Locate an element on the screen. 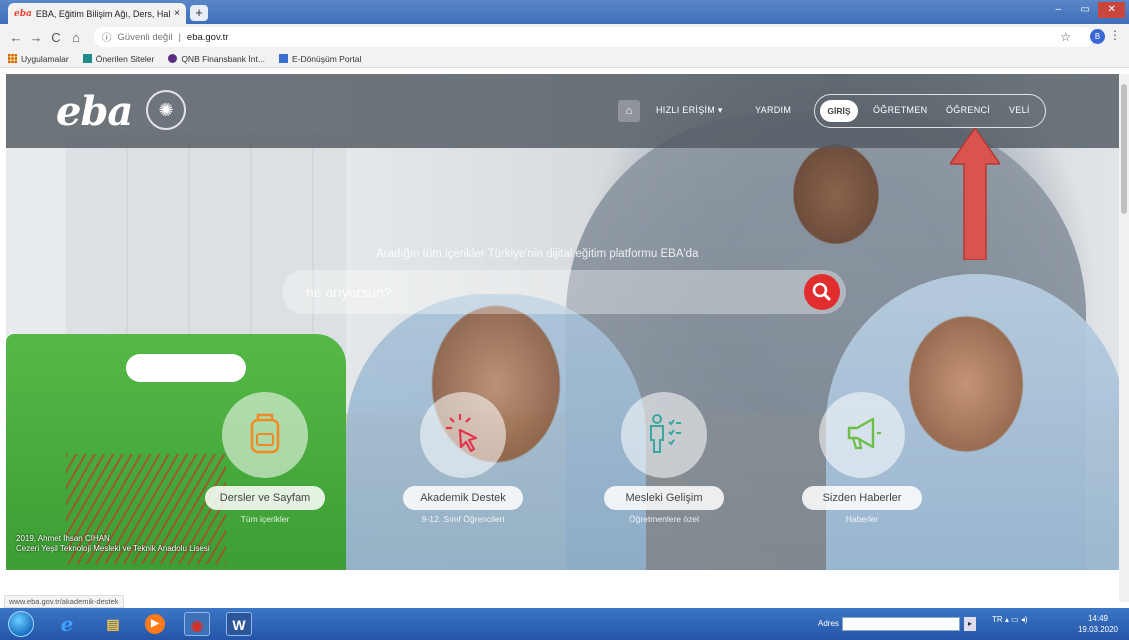  annotation-arrow-icon is located at coordinates (975, 194).